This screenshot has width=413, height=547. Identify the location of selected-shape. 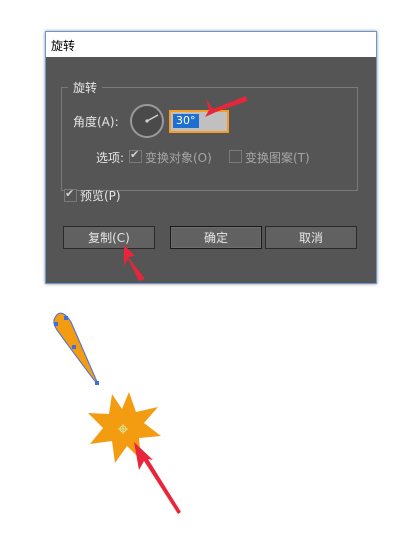
(76, 348).